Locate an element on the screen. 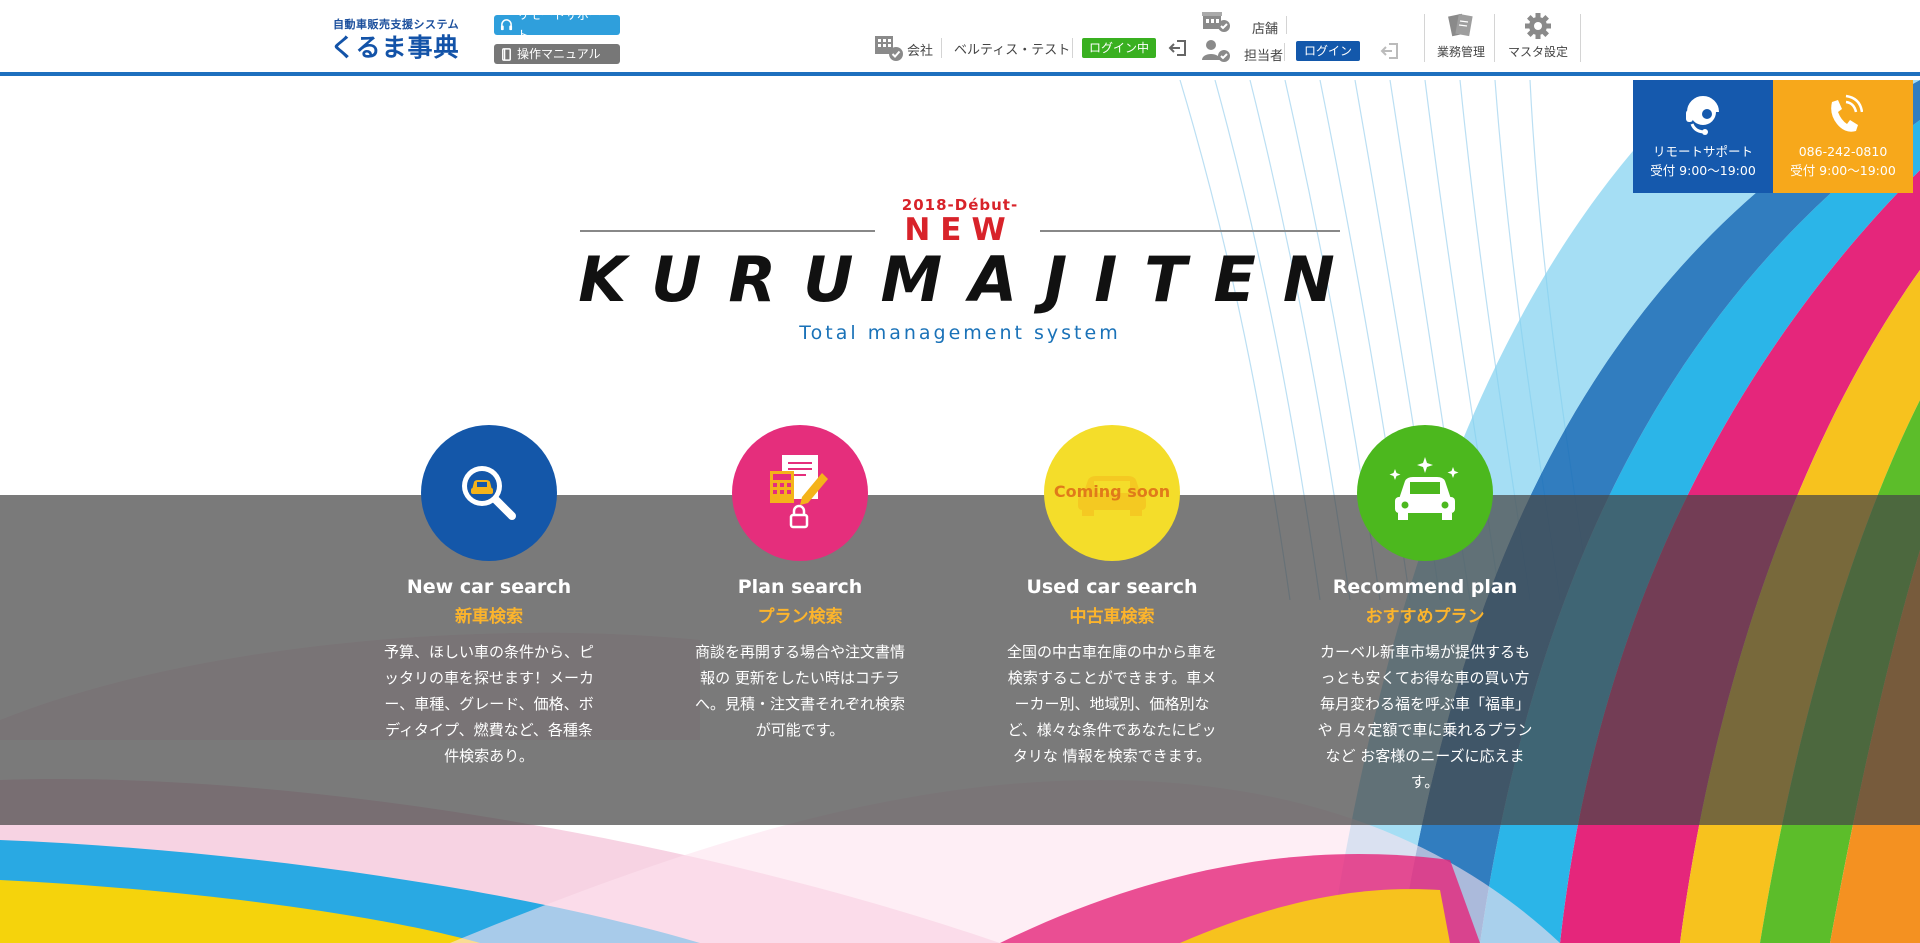  phone-number: 086-242-0810 is located at coordinates (1843, 151).